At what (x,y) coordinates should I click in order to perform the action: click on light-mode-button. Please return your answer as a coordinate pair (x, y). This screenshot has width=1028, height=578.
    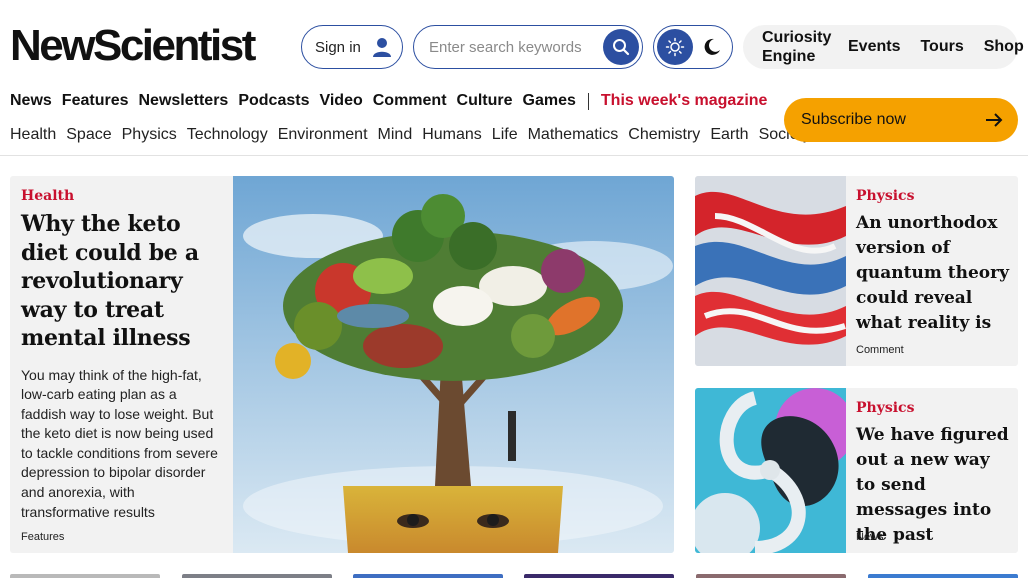
    Looking at the image, I should click on (675, 47).